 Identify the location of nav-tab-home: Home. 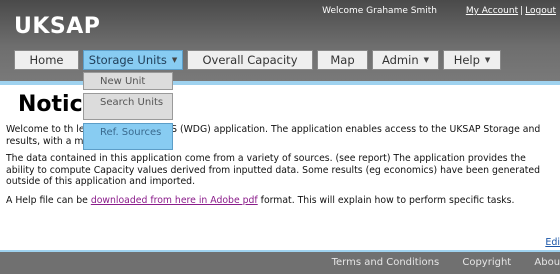
(46, 60).